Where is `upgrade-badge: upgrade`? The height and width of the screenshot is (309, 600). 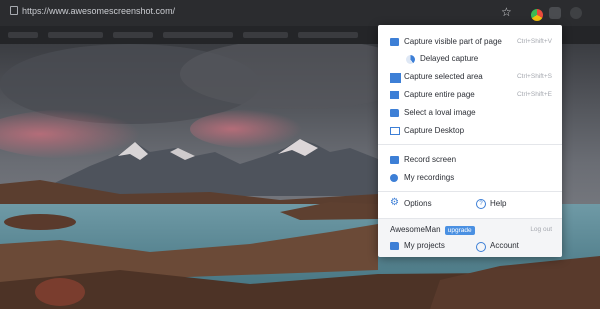
upgrade-badge: upgrade is located at coordinates (459, 230).